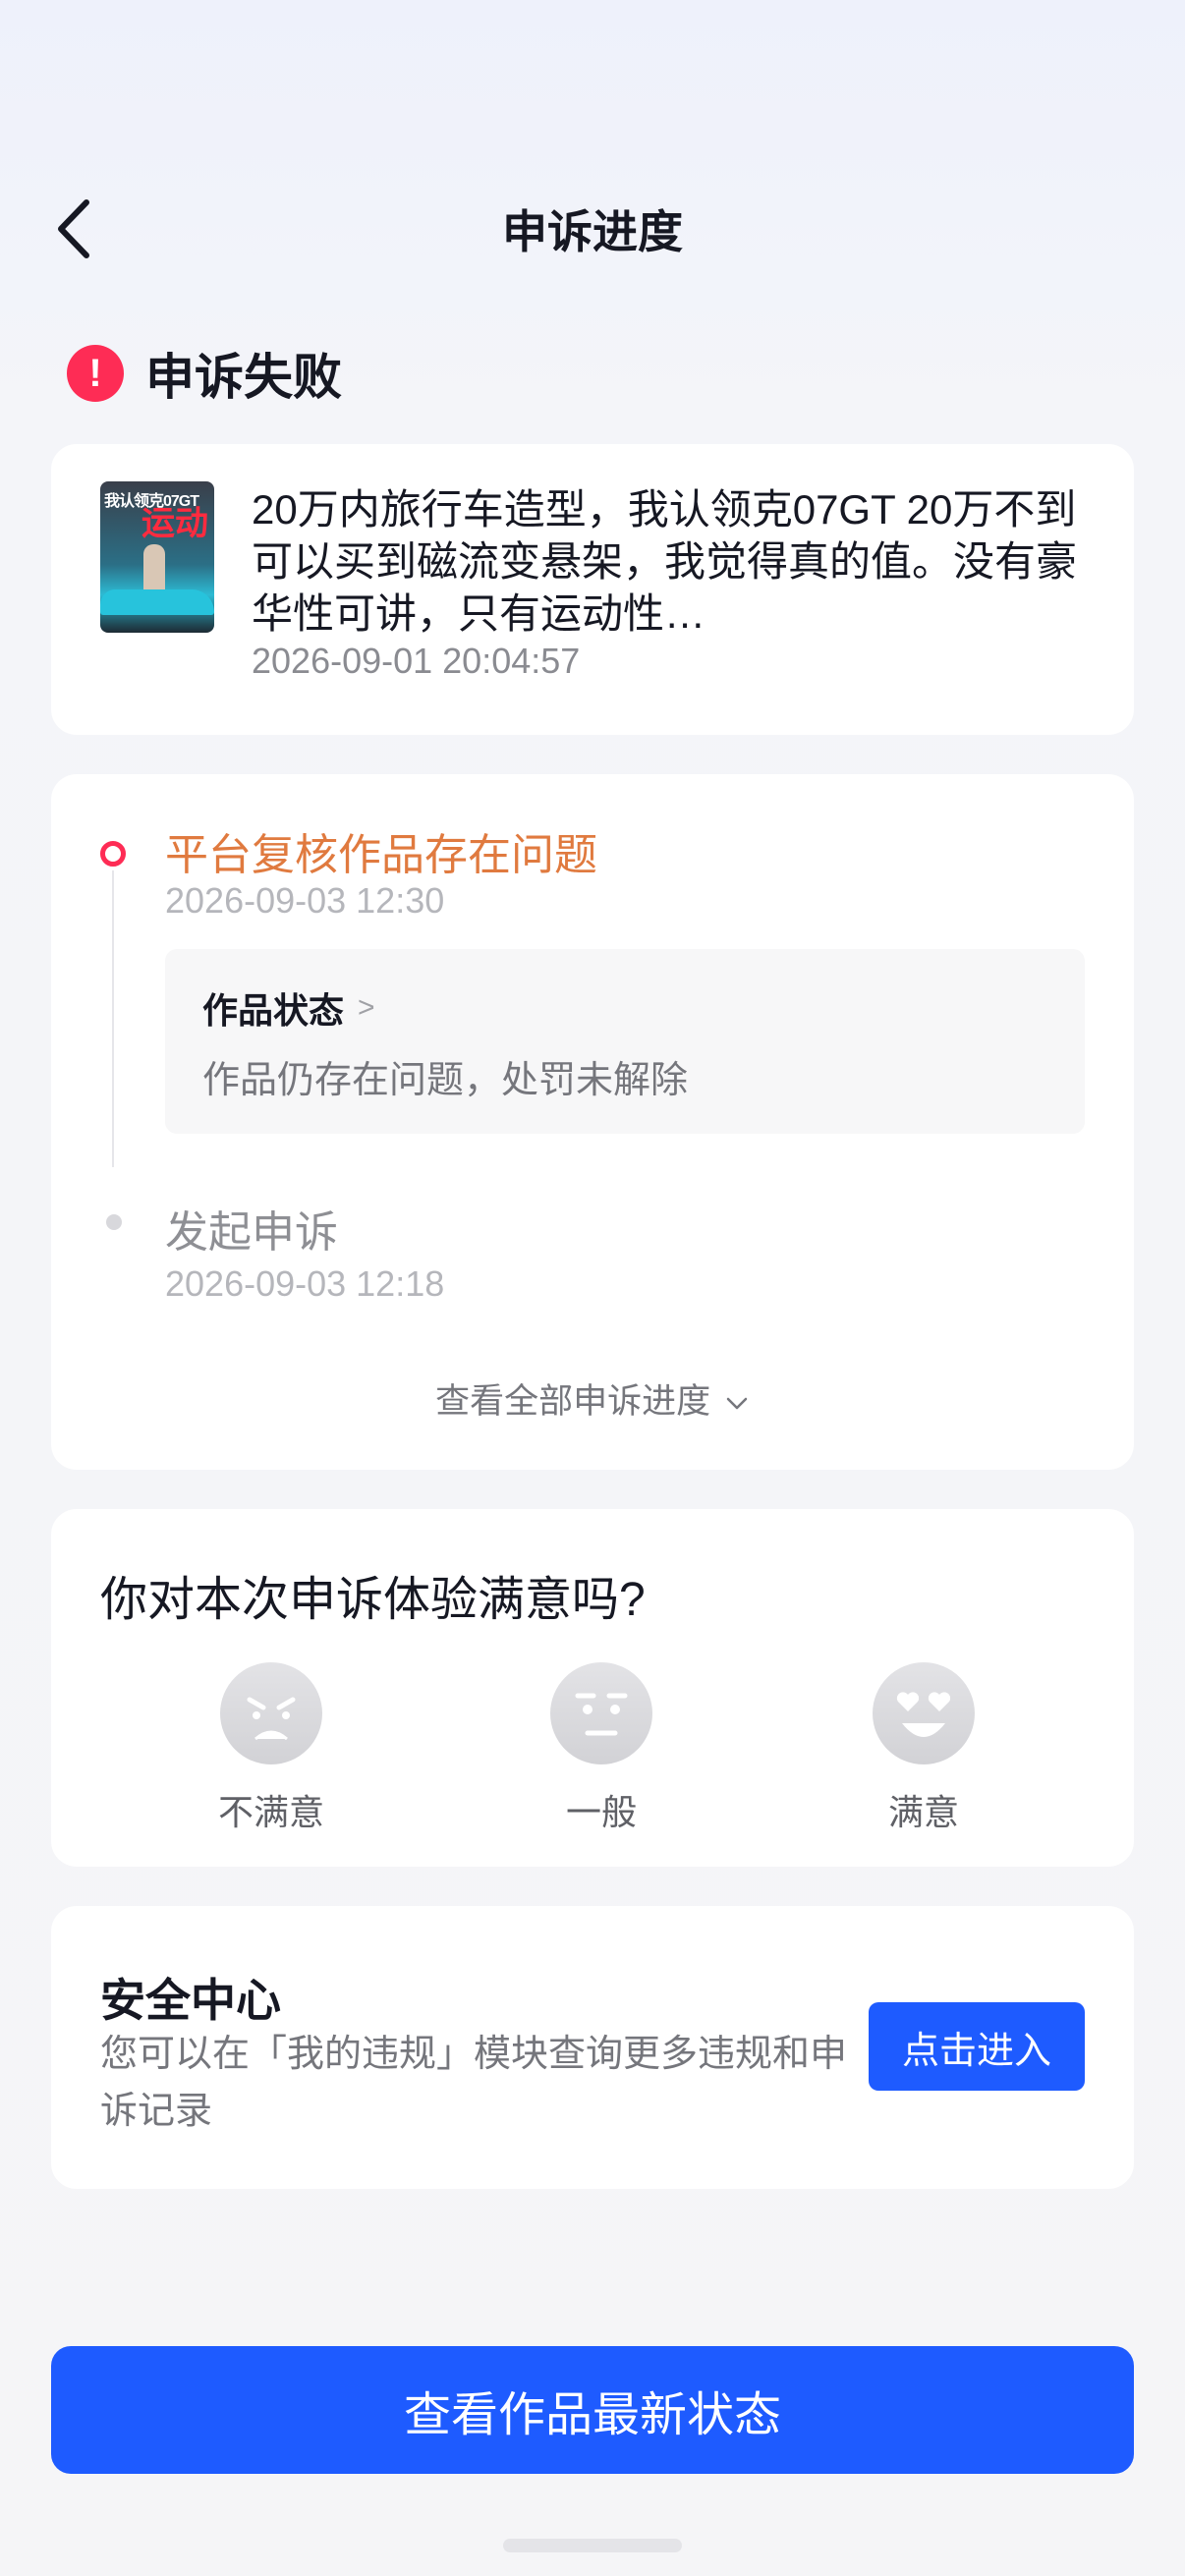  What do you see at coordinates (474, 2083) in the screenshot?
I see `safety-desc: 您可以在「我的违规」模块查询更多违规和申诉记录` at bounding box center [474, 2083].